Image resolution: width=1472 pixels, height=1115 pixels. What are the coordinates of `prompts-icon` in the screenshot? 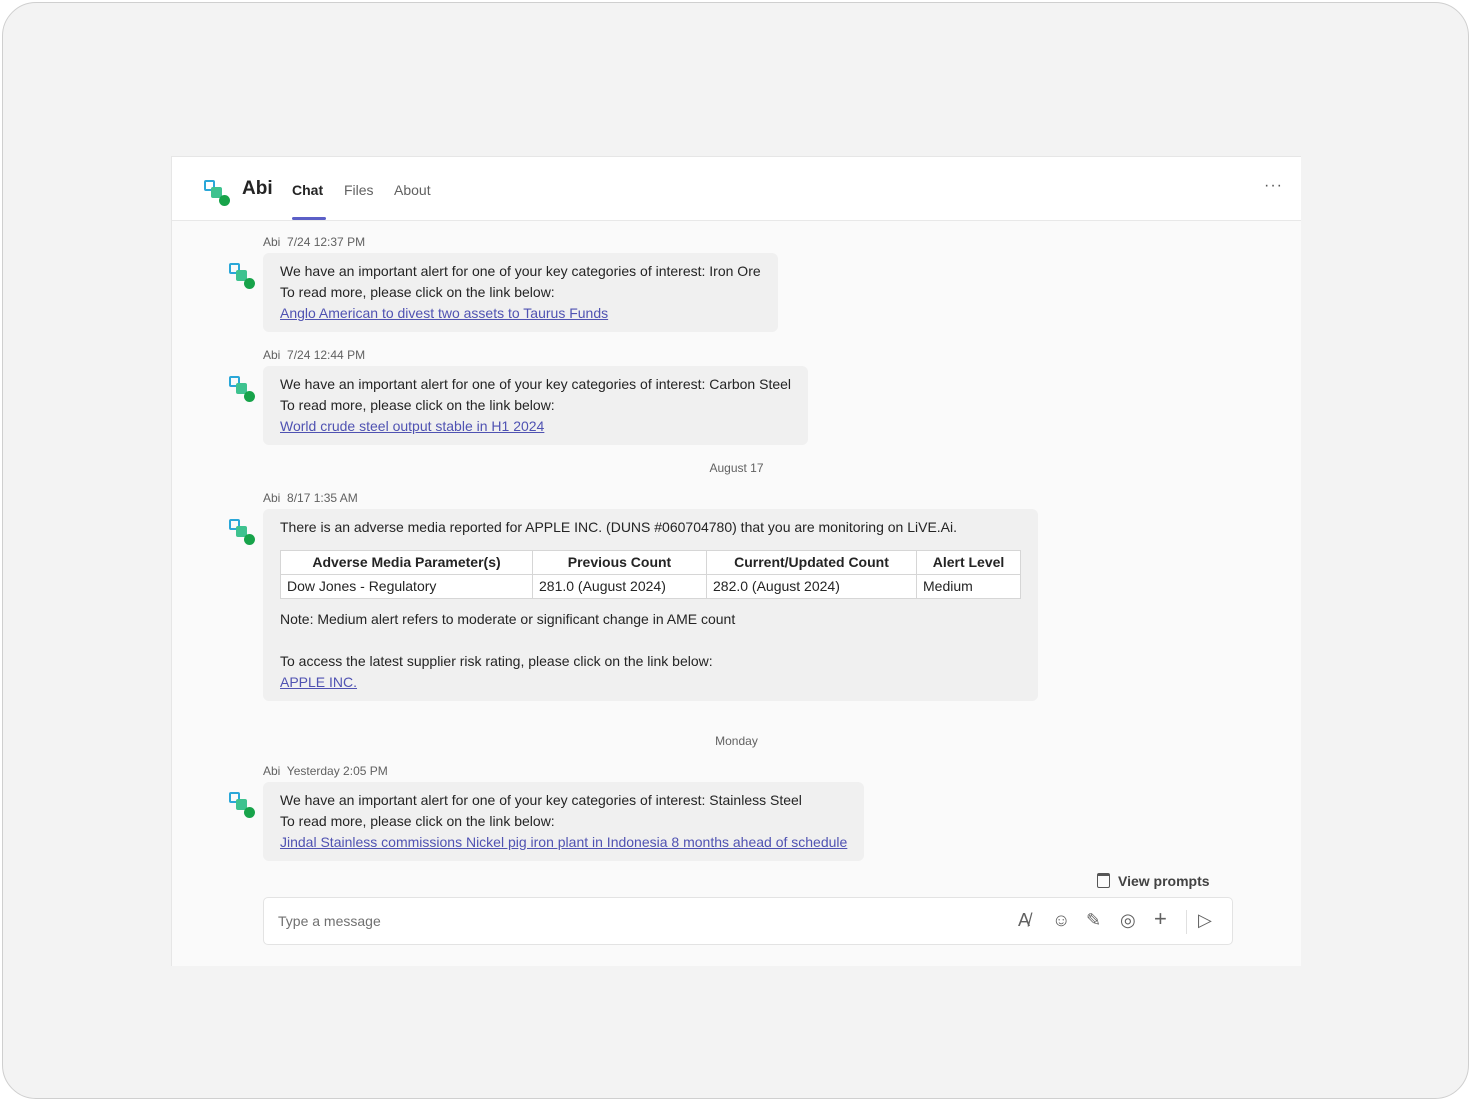 It's located at (1103, 880).